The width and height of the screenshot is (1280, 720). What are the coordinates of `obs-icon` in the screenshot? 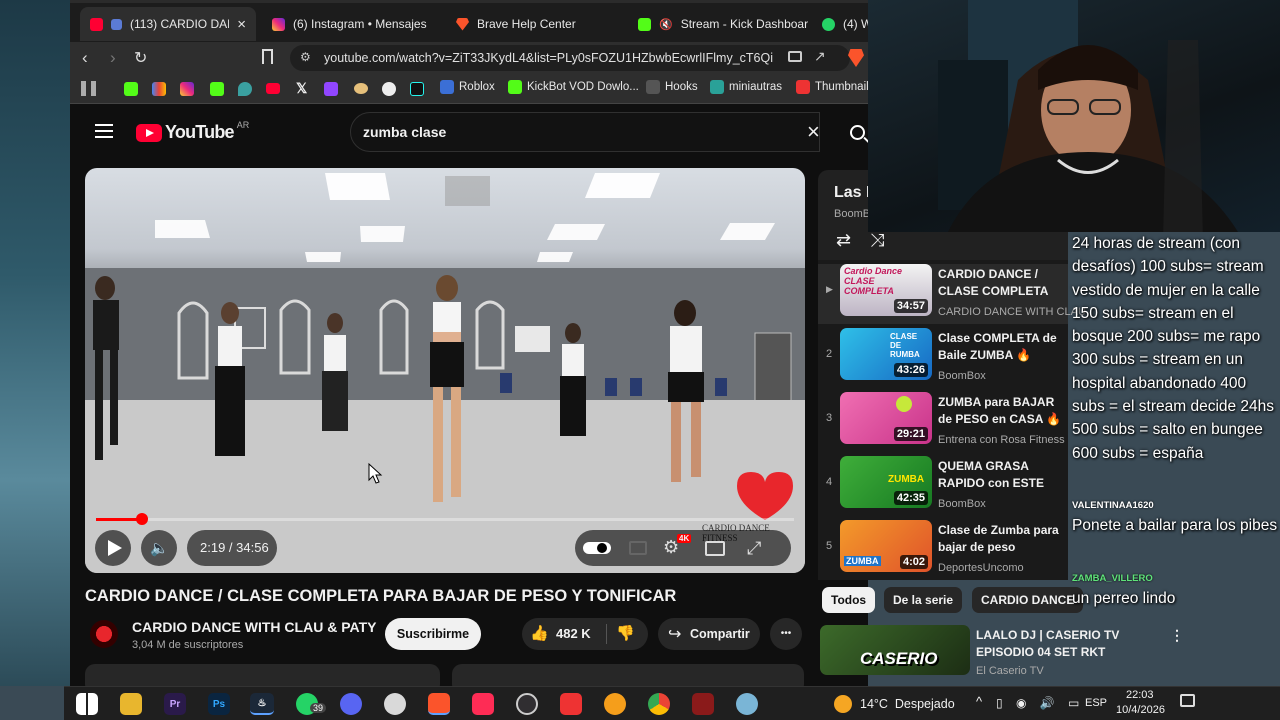 It's located at (527, 704).